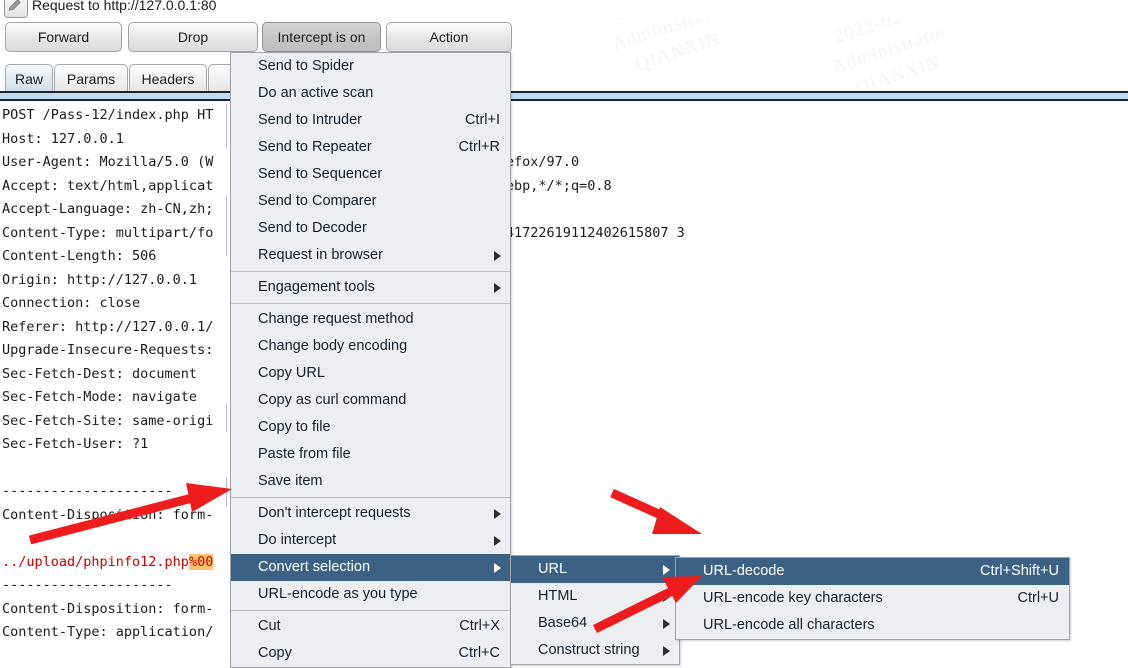 This screenshot has width=1128, height=668. Describe the element at coordinates (334, 513) in the screenshot. I see `menu-item-label: Don't intercept requests` at that location.